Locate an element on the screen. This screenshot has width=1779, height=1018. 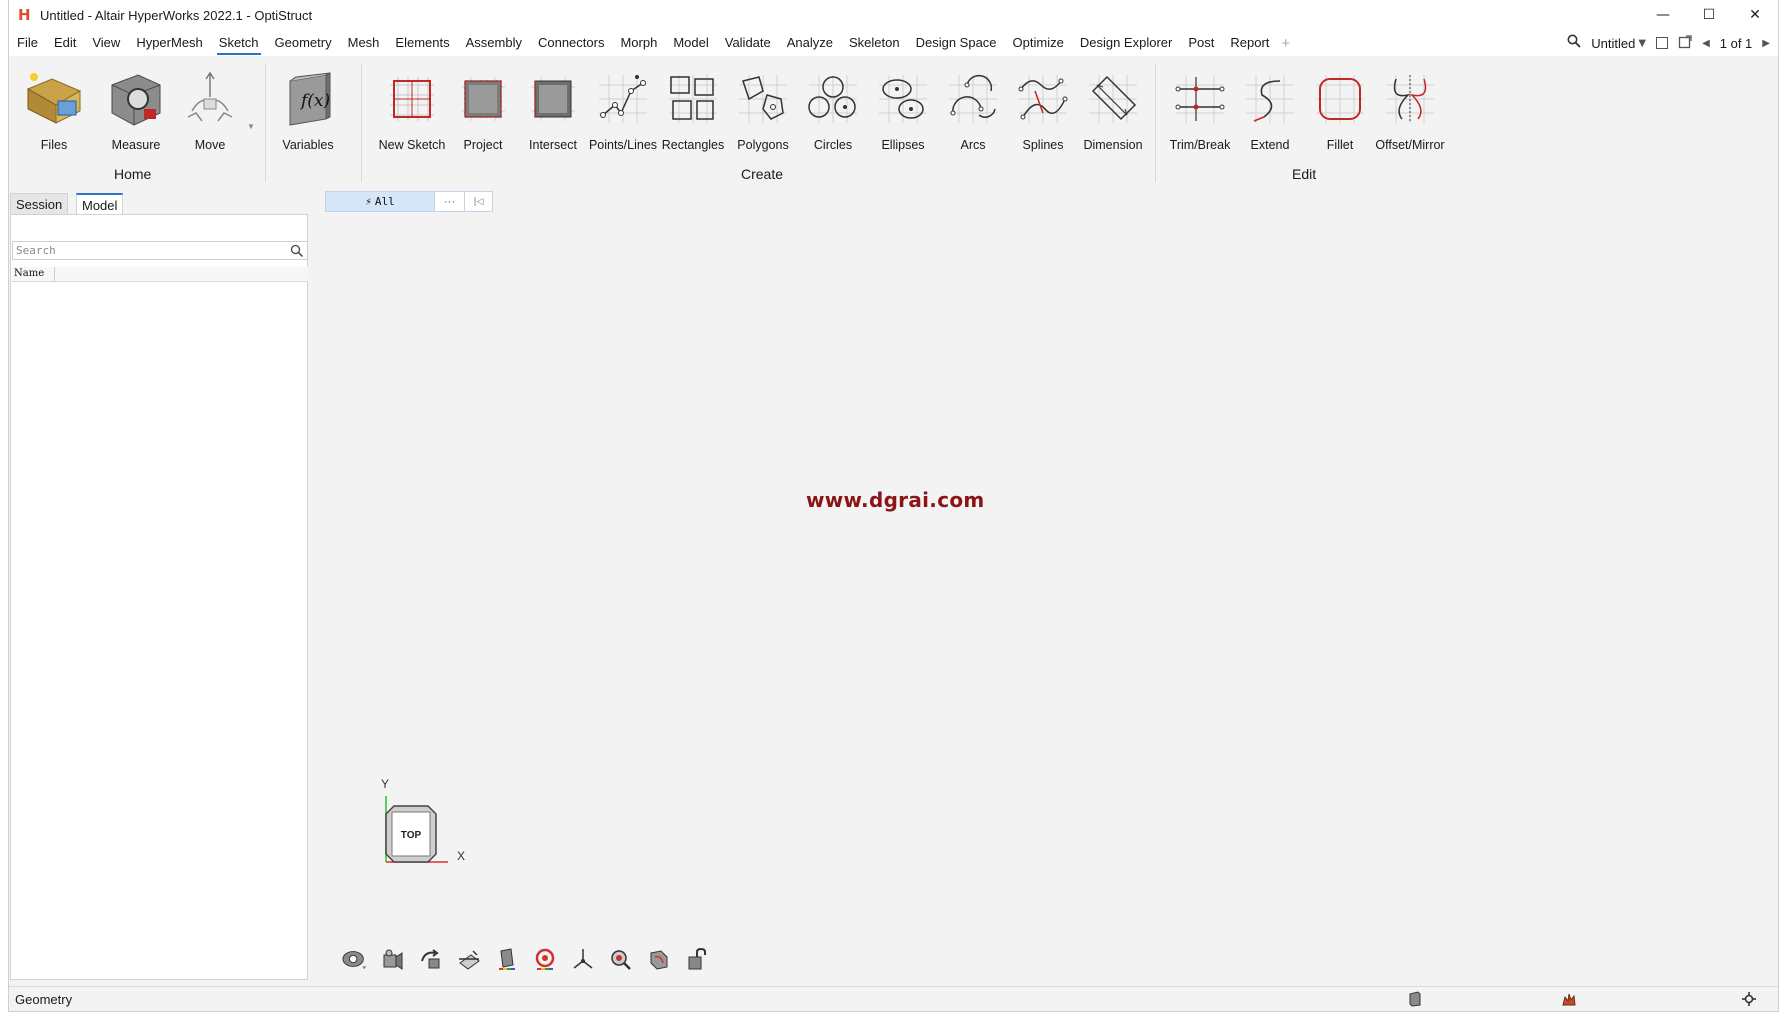
menu-view: View is located at coordinates (106, 43).